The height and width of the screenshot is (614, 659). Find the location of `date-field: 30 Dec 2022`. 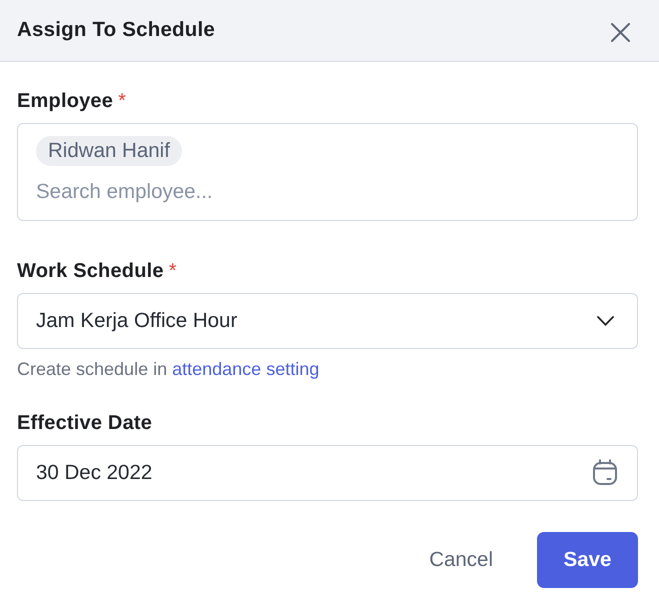

date-field: 30 Dec 2022 is located at coordinates (327, 473).